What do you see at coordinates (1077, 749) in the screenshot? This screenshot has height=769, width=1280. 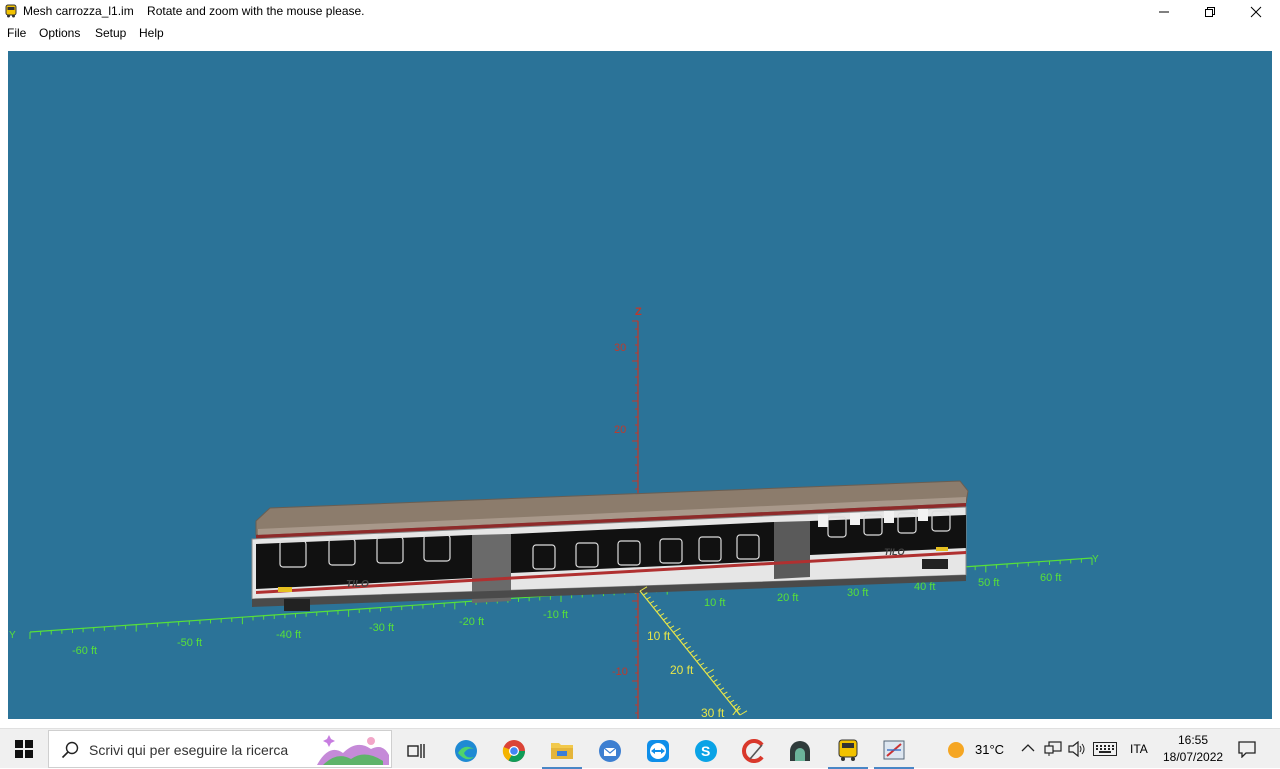 I see `volume-icon` at bounding box center [1077, 749].